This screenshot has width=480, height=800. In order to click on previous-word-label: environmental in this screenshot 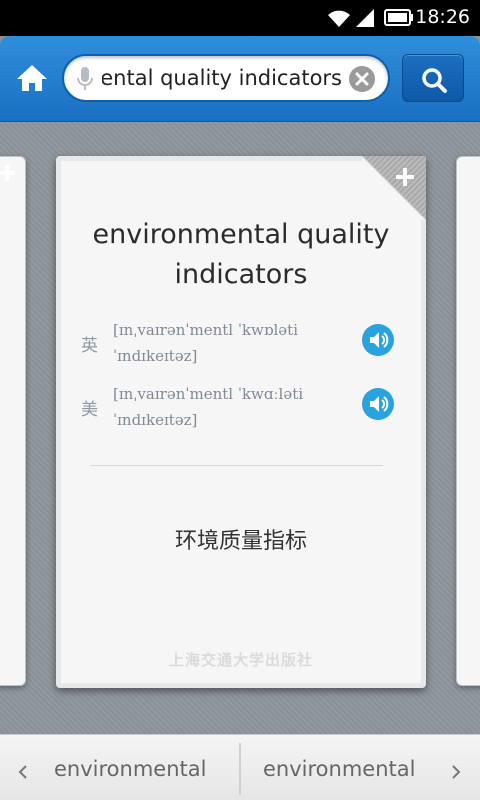, I will do `click(130, 769)`.